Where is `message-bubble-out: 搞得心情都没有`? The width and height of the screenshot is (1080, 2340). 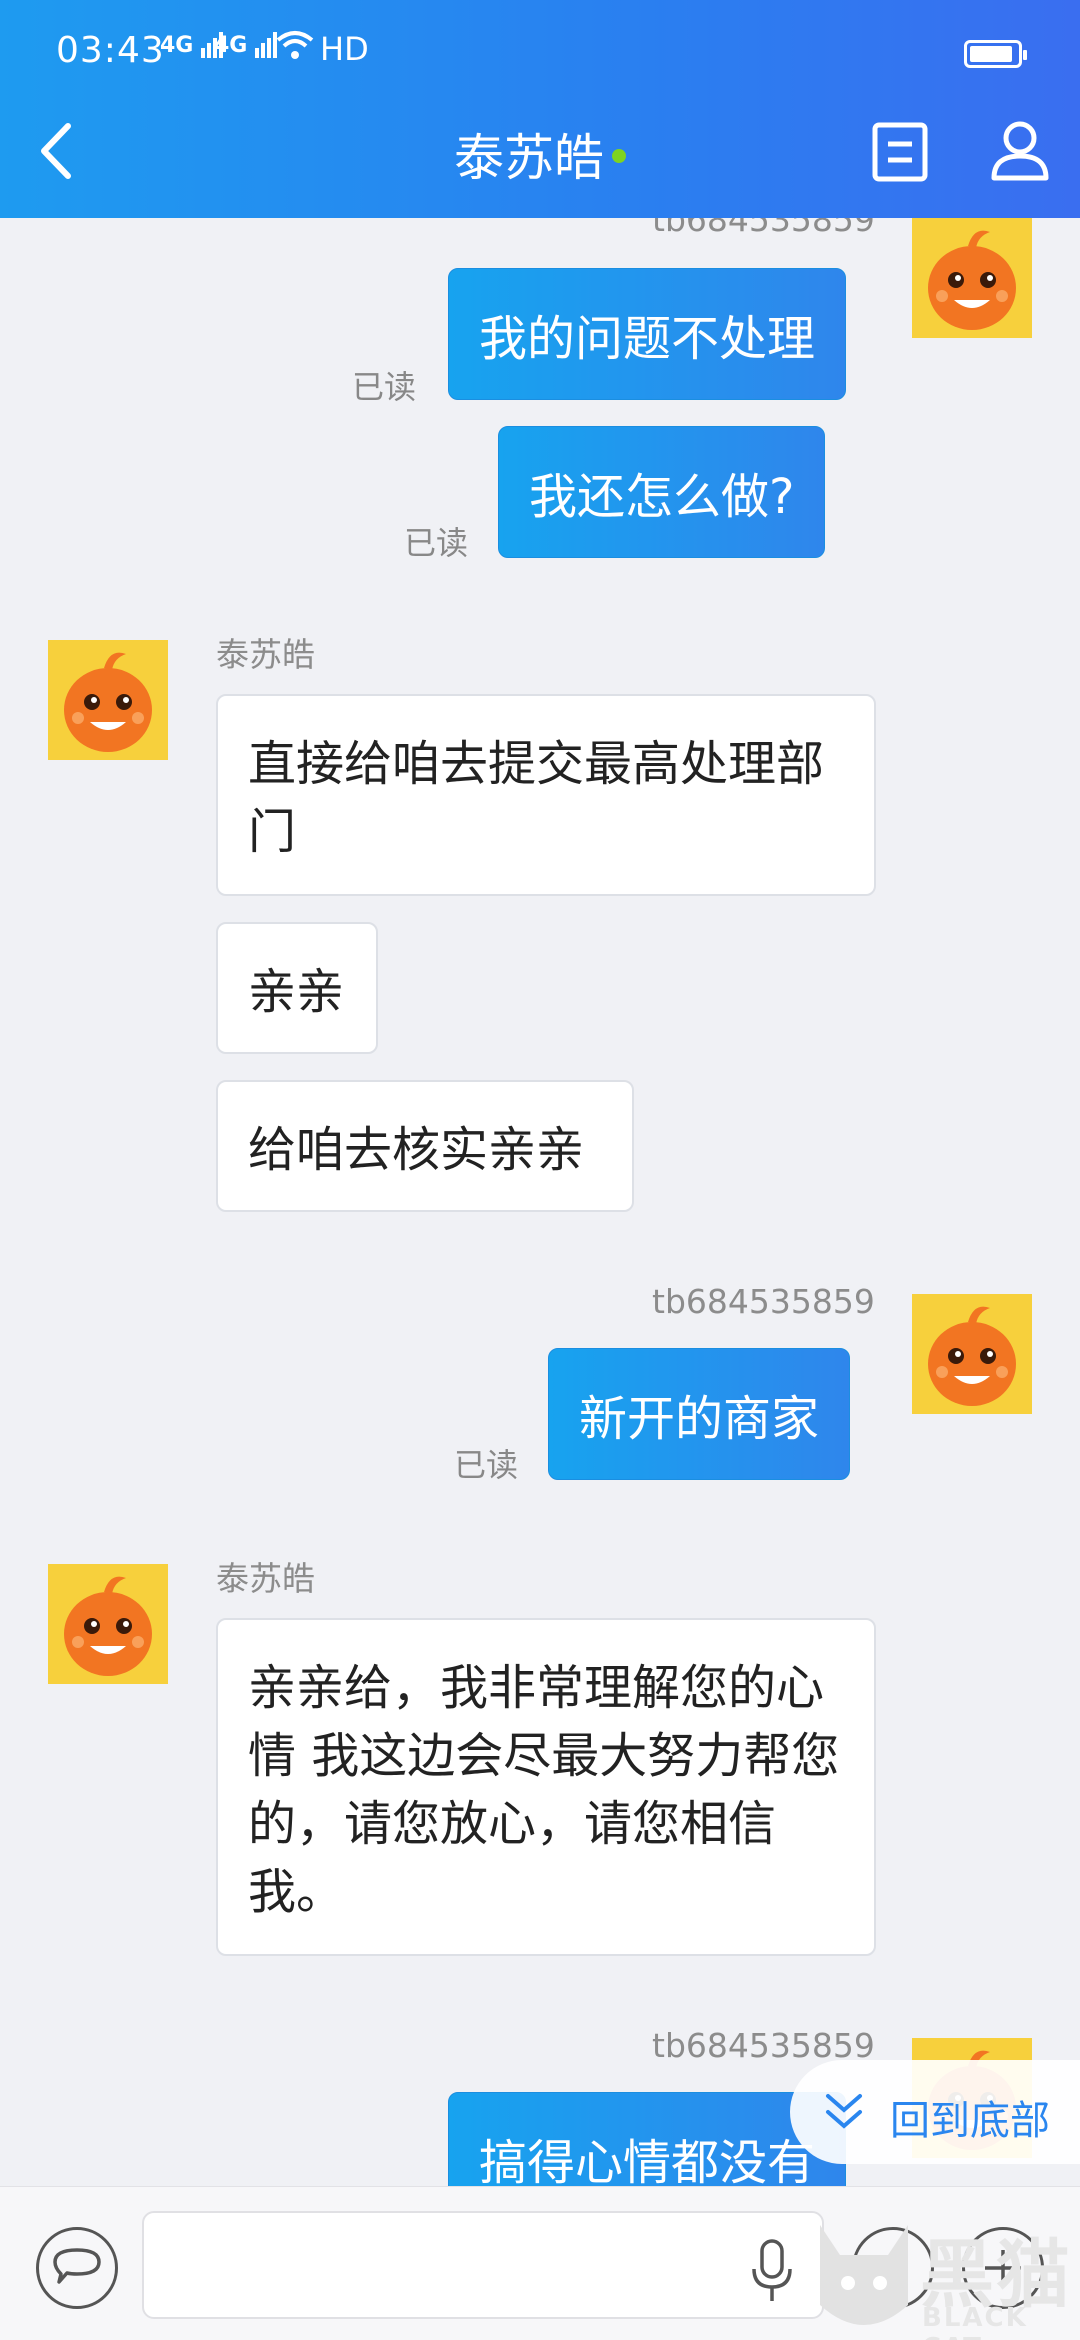
message-bubble-out: 搞得心情都没有 is located at coordinates (647, 2139).